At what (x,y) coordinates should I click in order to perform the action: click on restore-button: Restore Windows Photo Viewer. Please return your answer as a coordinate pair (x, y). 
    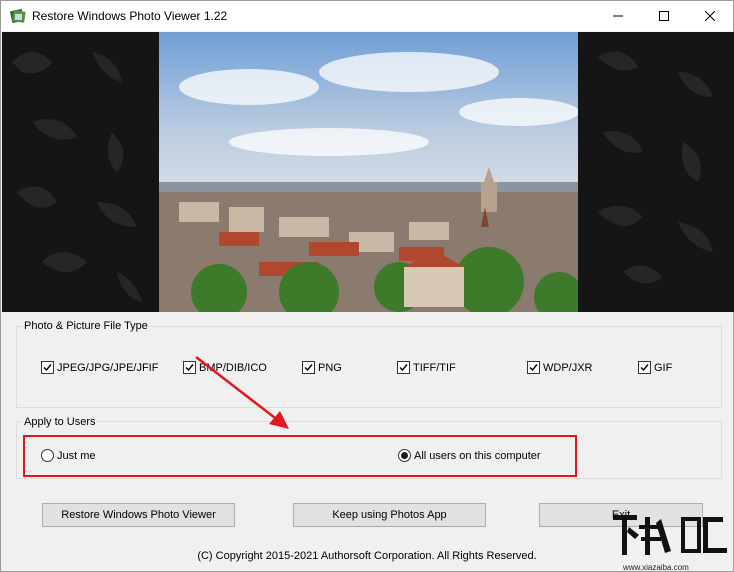
    Looking at the image, I should click on (138, 515).